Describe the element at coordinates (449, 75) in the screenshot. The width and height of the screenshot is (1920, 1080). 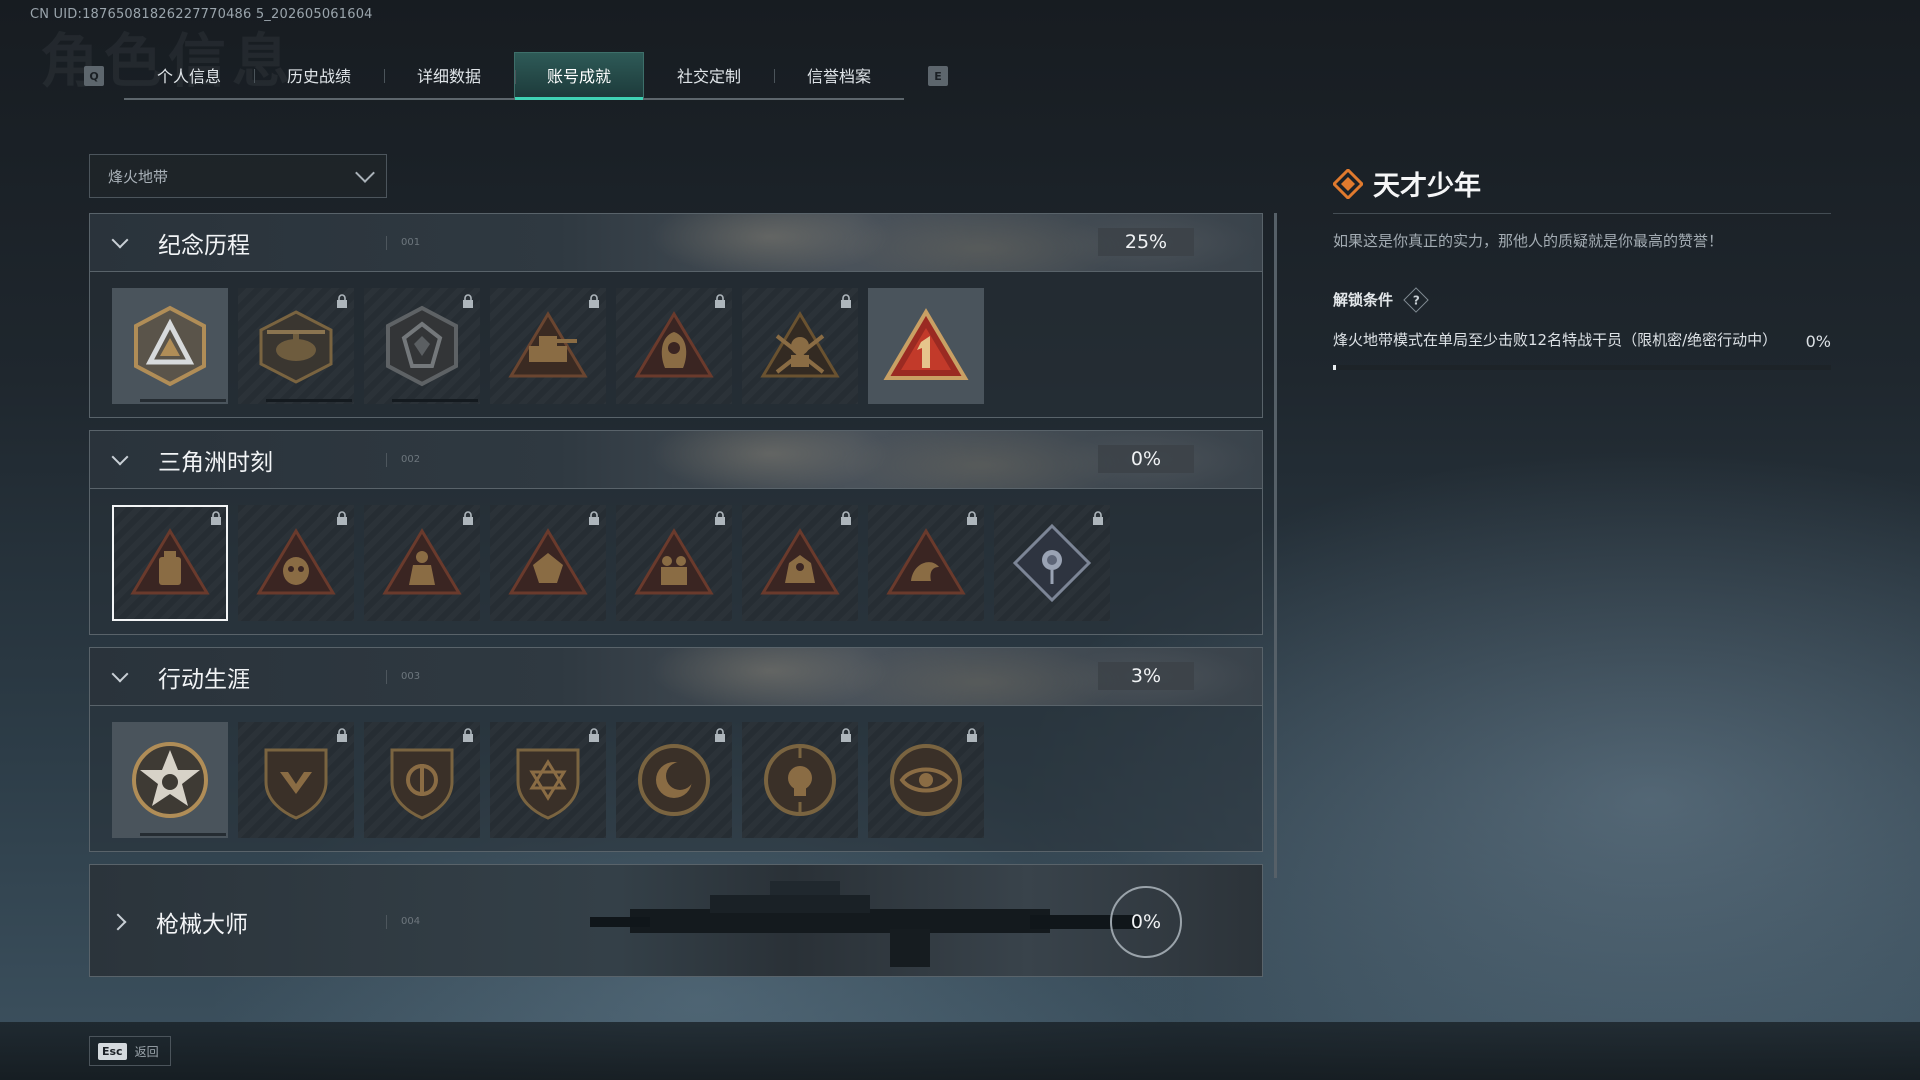
I see `tab-detailed-data: 详细数据` at that location.